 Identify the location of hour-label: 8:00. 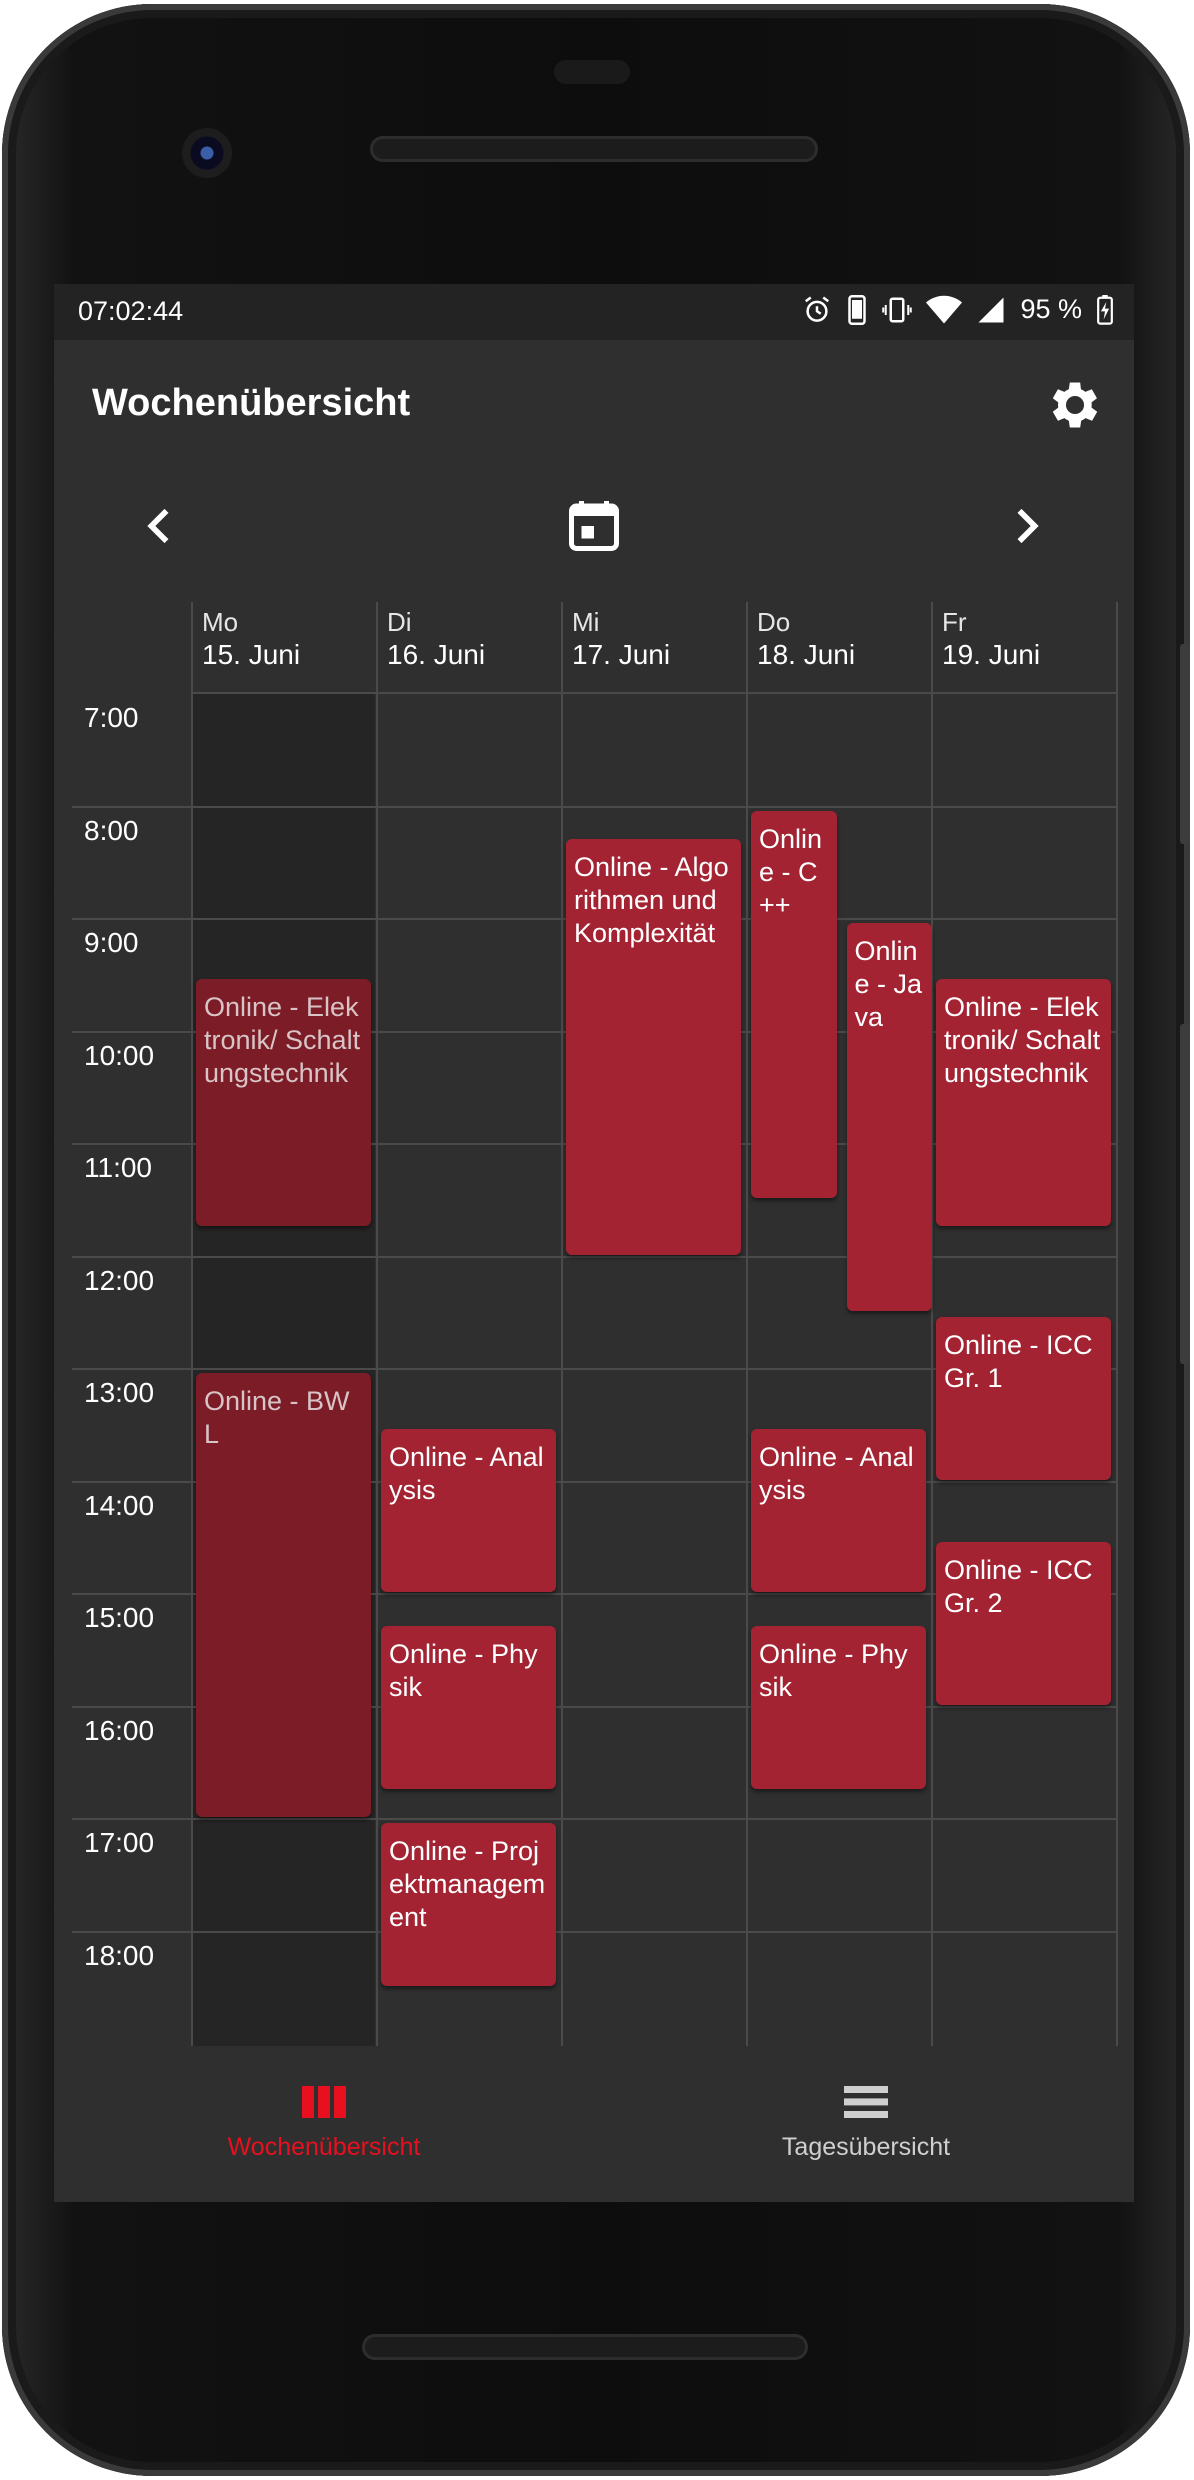
(111, 830).